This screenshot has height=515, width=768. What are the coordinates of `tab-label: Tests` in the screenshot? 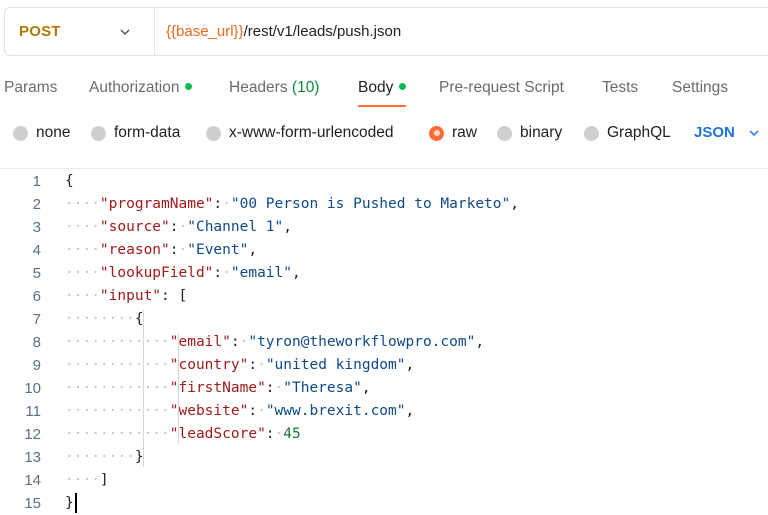 It's located at (620, 87).